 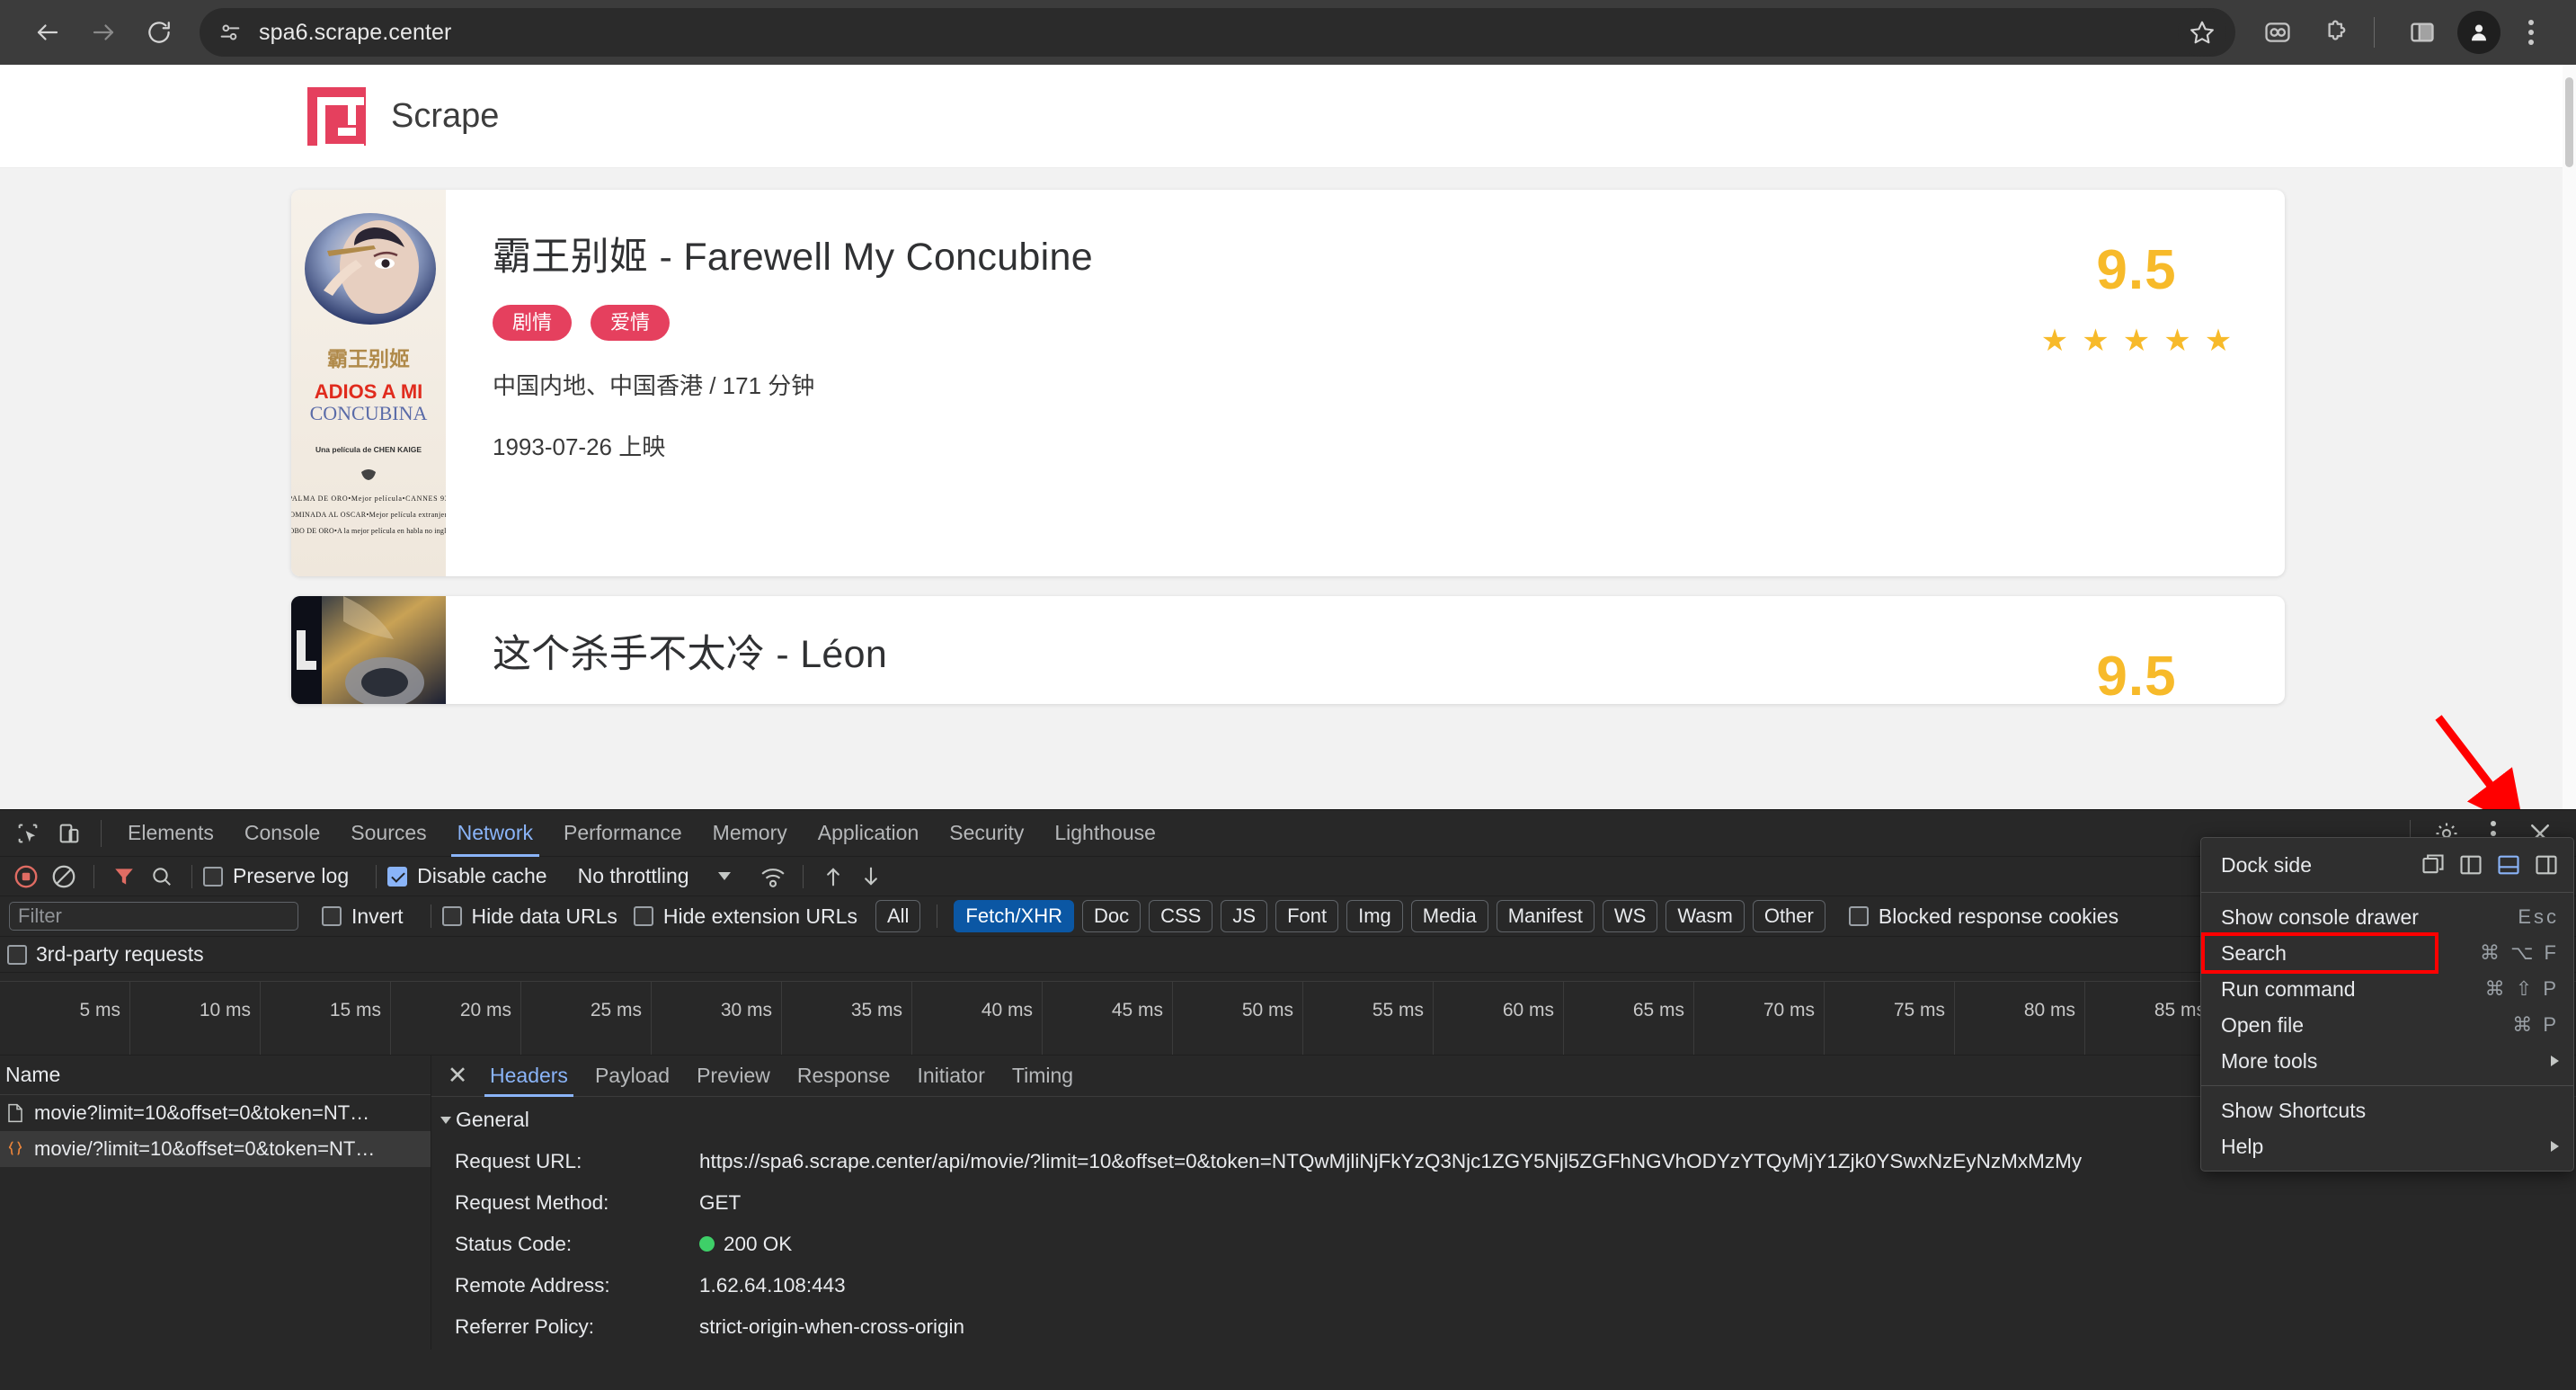 I want to click on menu-item-open-file: Open file ⌘ P, so click(x=2387, y=1025).